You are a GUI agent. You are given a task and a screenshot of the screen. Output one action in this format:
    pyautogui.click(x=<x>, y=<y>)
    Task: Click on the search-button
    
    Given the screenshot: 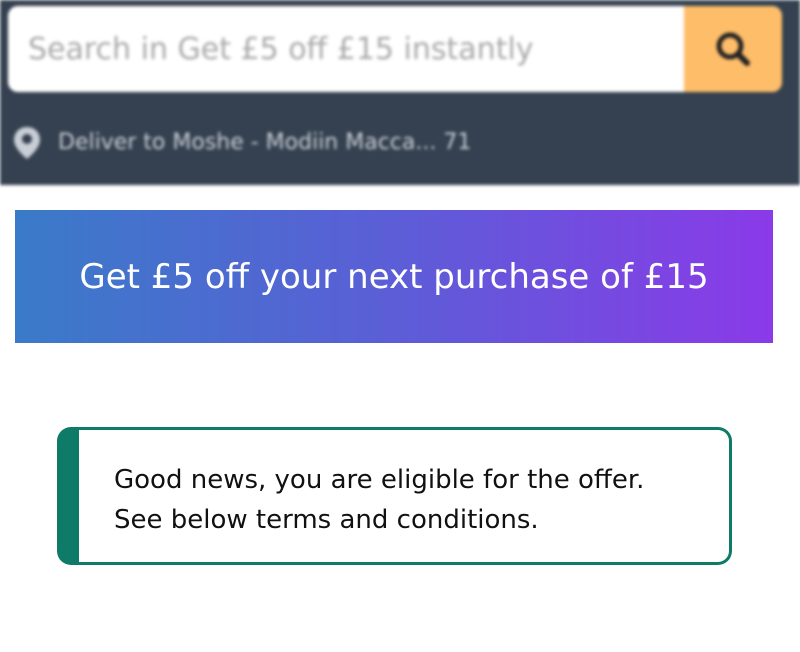 What is the action you would take?
    pyautogui.click(x=733, y=49)
    